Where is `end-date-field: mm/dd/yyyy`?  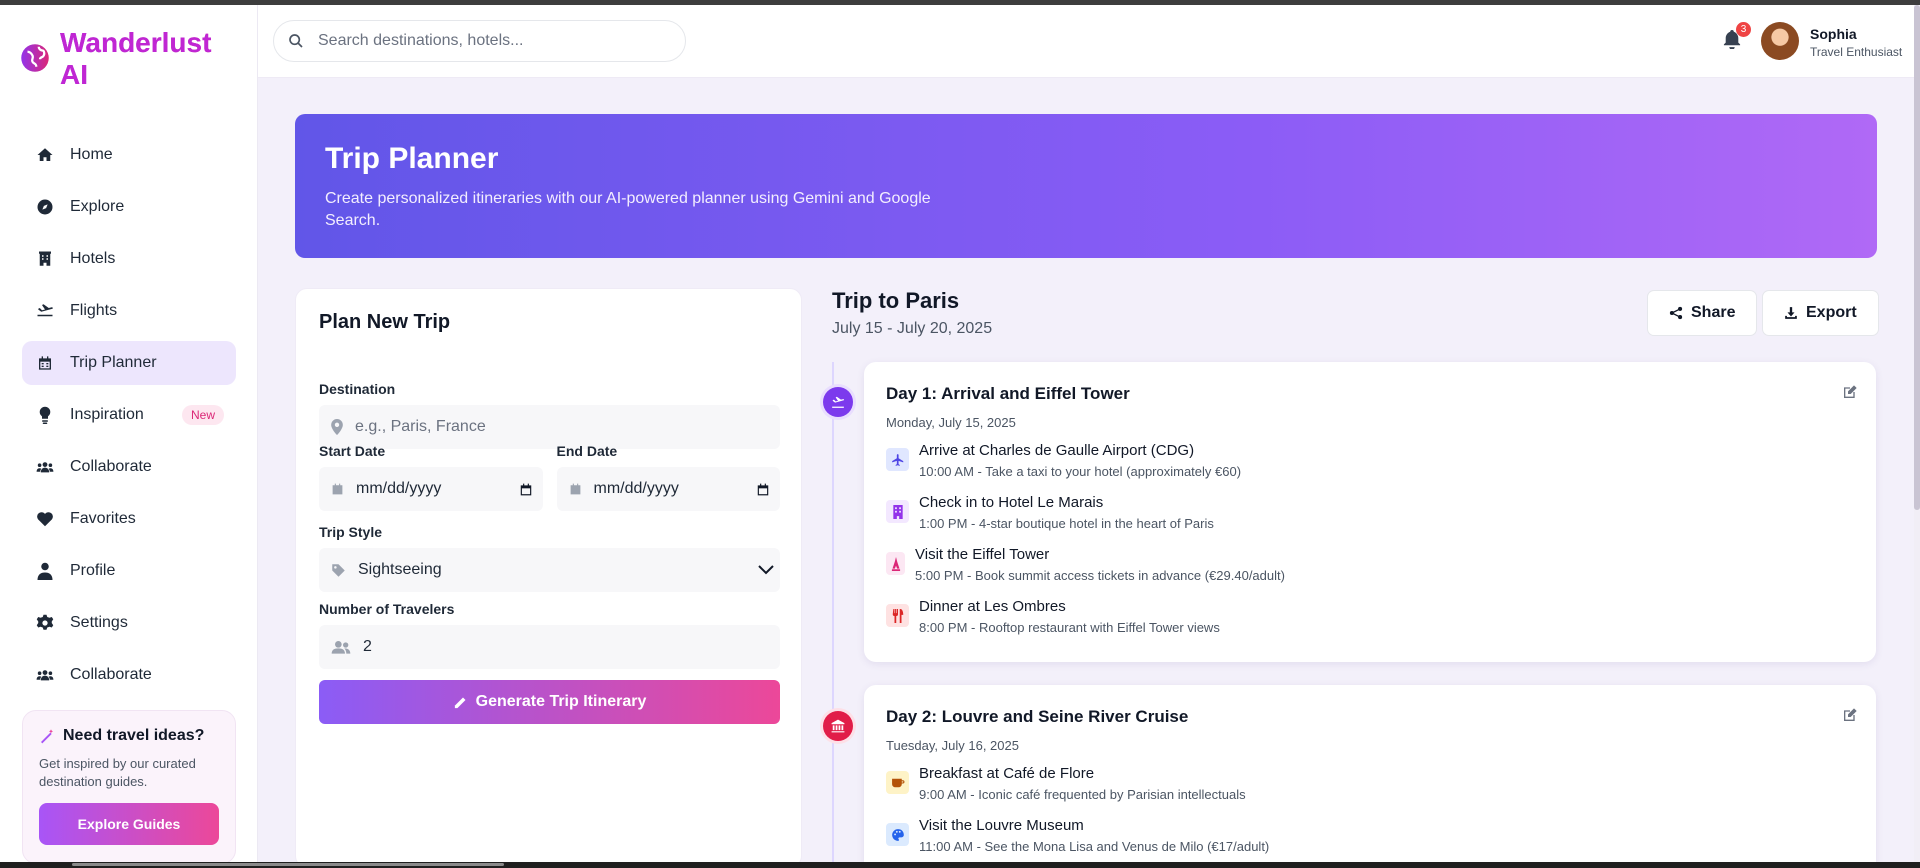 end-date-field: mm/dd/yyyy is located at coordinates (668, 489).